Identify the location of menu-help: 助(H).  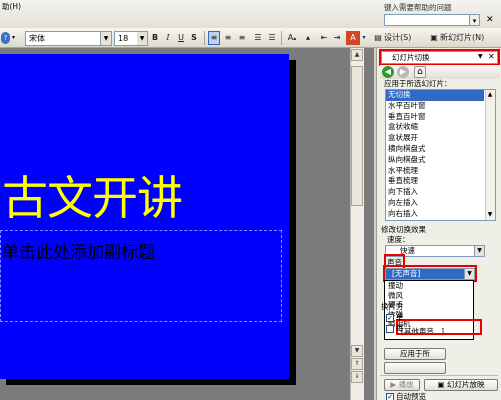
(11, 7).